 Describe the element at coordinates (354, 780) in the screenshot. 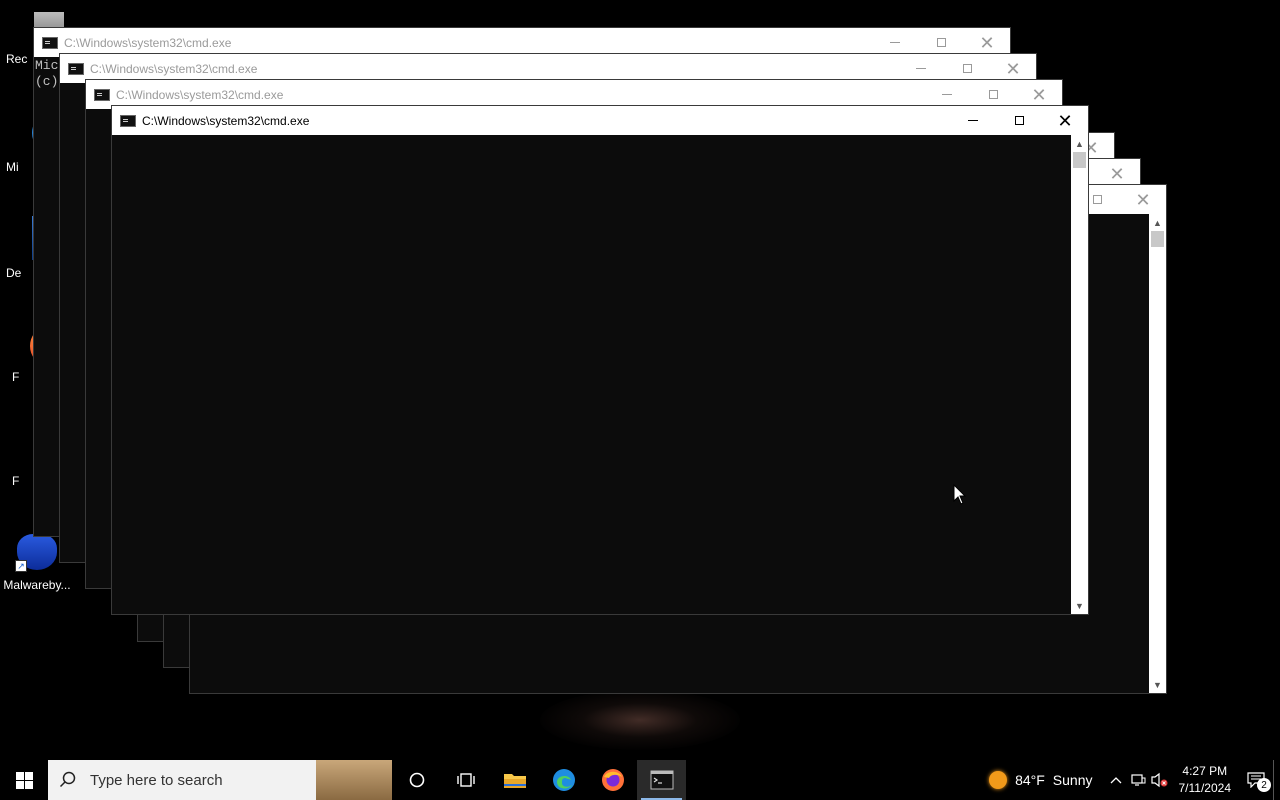

I see `search-highlight-image` at that location.